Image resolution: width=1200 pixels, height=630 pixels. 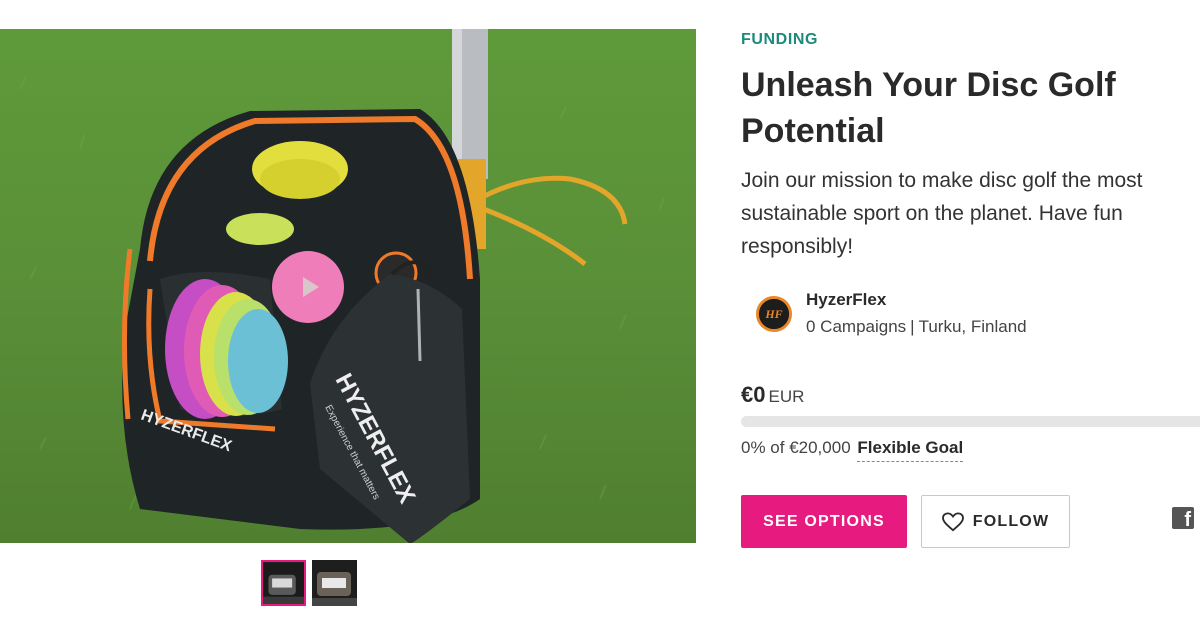 I want to click on goal-percent-text: 0% of €20,000, so click(x=796, y=447).